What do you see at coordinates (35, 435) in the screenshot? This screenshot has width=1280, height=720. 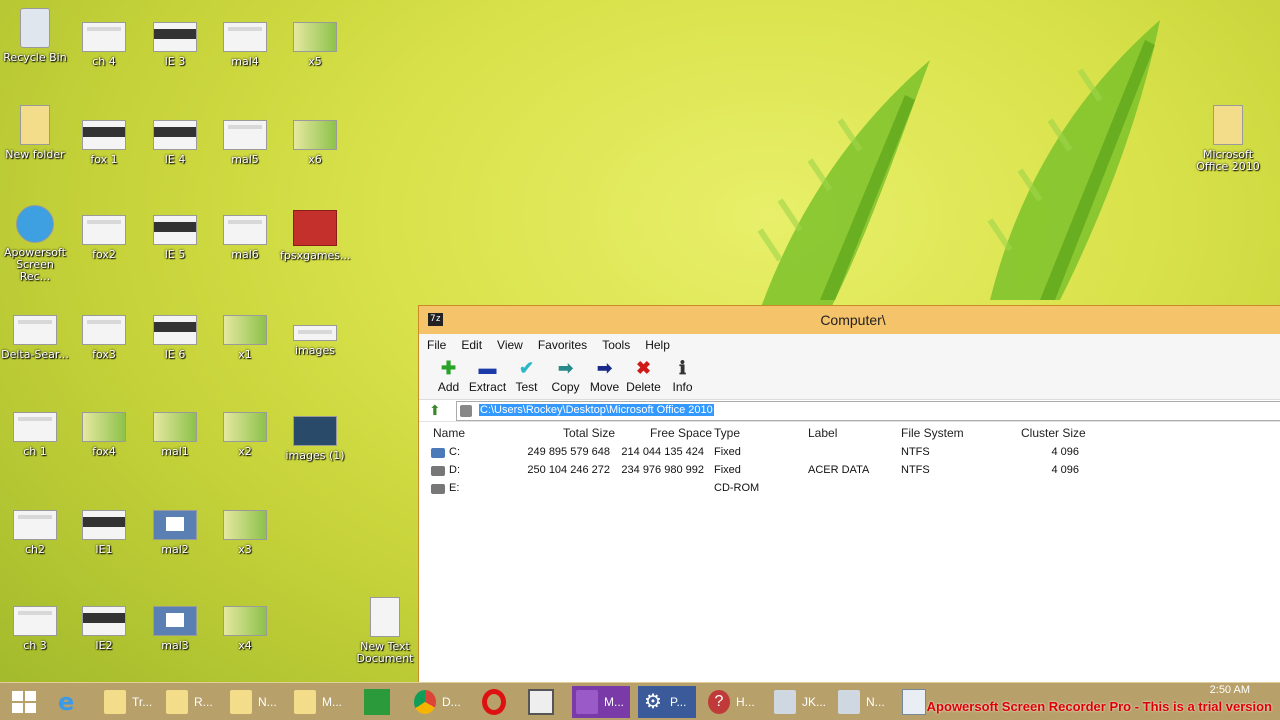 I see `desktop-icon-ch1: ch 1` at bounding box center [35, 435].